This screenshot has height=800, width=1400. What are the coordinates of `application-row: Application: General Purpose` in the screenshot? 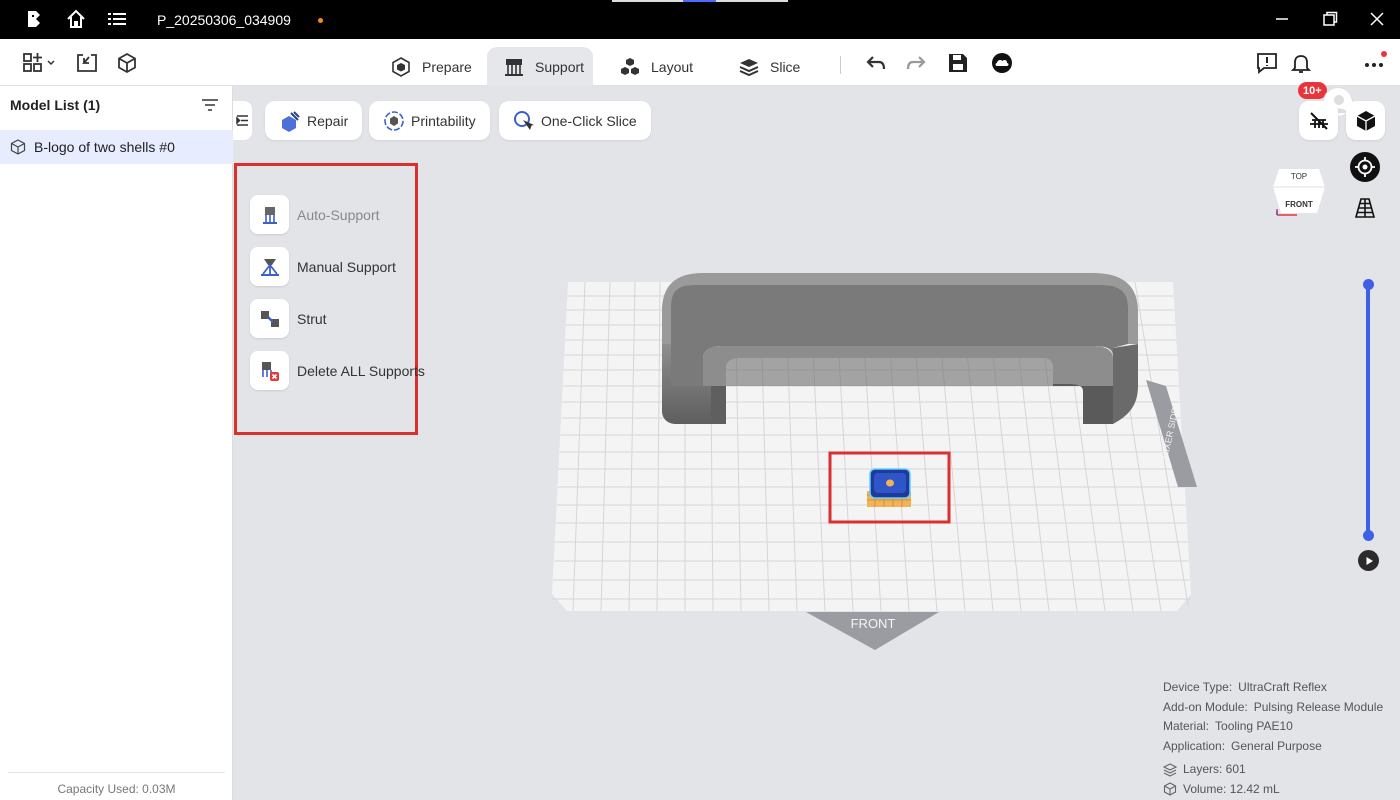 It's located at (1273, 747).